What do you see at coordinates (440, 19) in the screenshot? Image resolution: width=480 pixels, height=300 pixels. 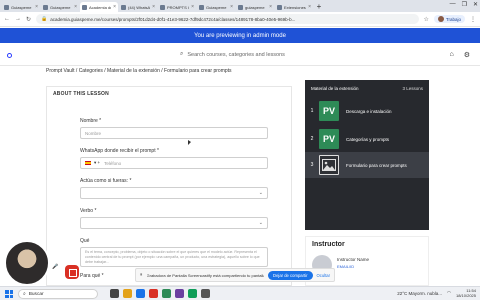 I see `avatar` at bounding box center [440, 19].